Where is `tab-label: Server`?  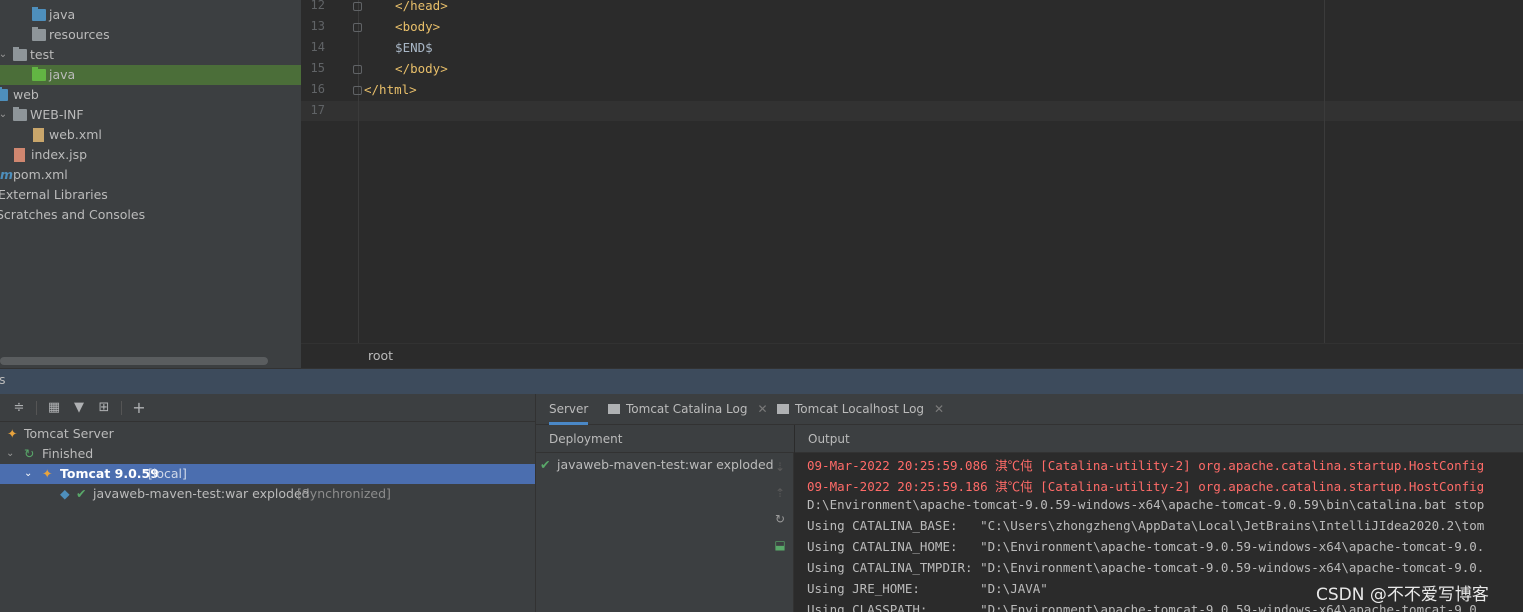
tab-label: Server is located at coordinates (569, 409).